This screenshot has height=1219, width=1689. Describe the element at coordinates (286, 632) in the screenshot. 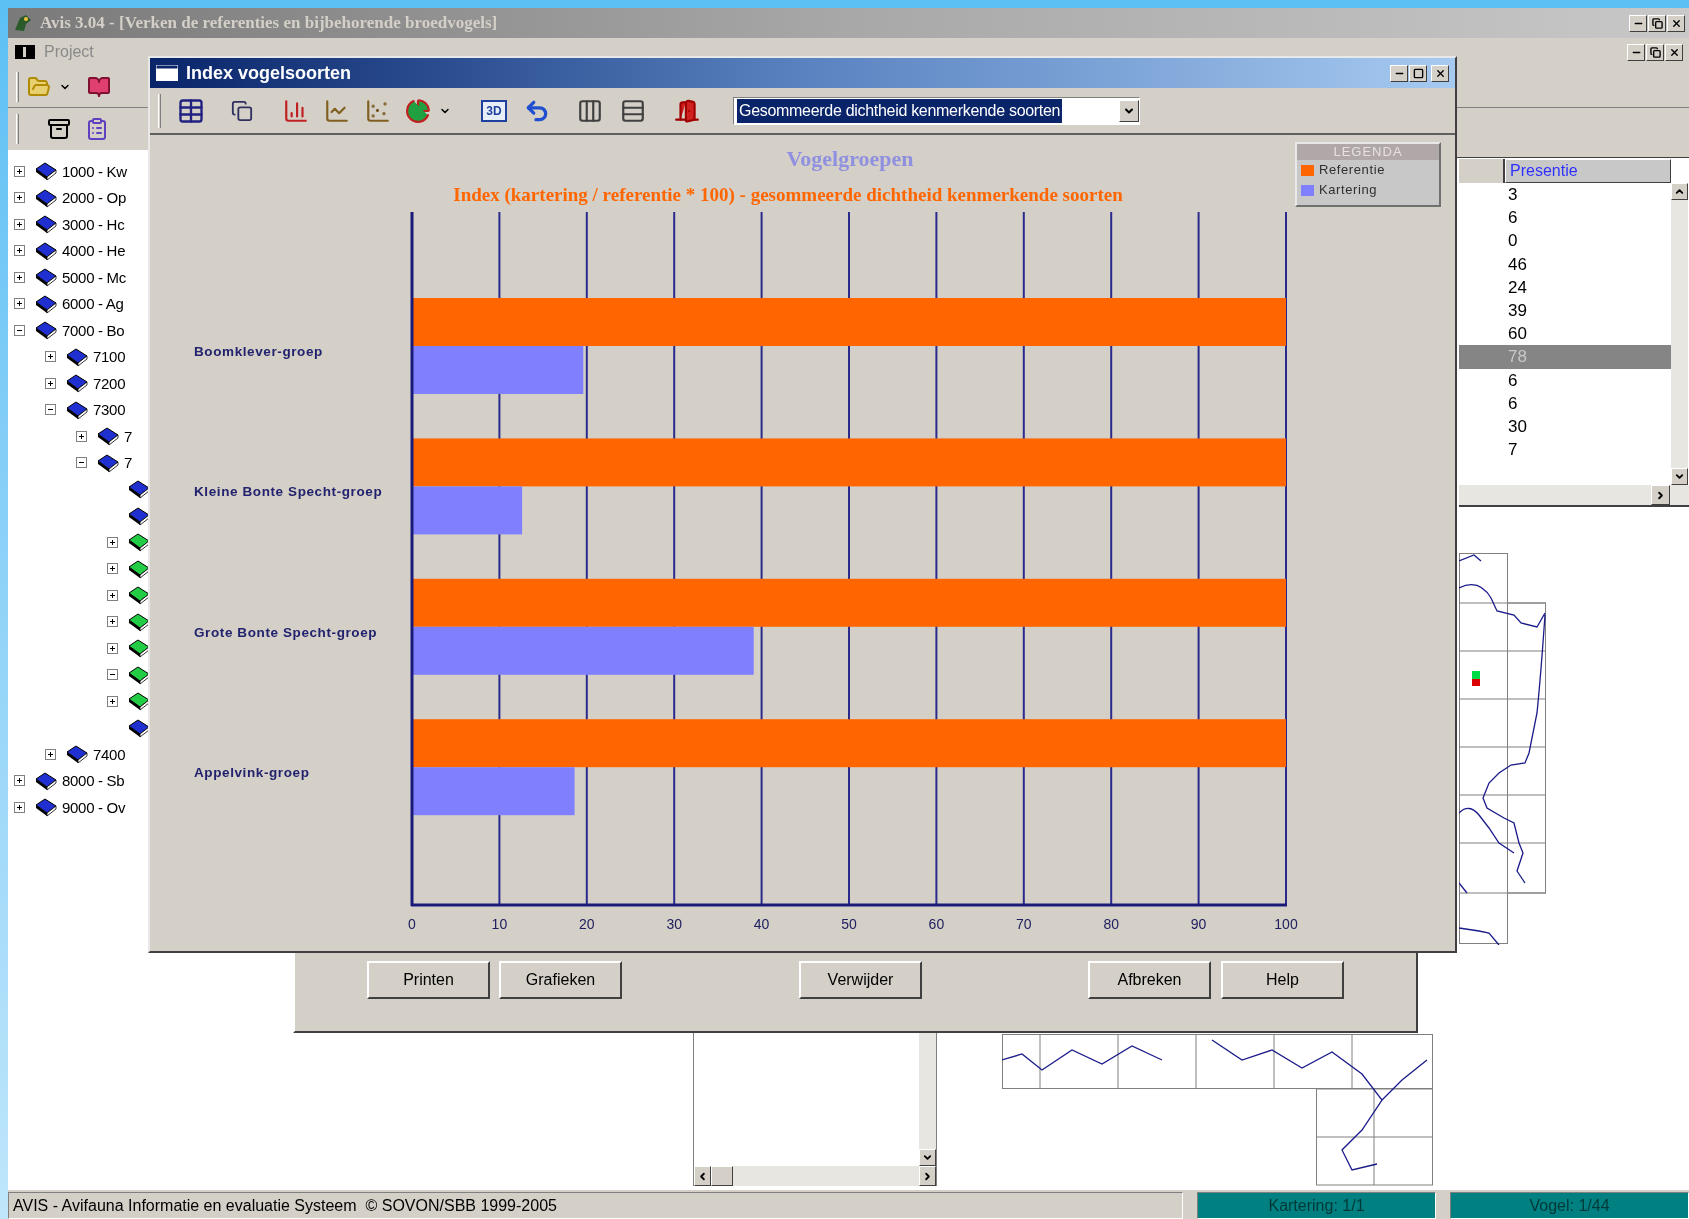

I see `category-label: Grote Bonte Specht-groep` at that location.